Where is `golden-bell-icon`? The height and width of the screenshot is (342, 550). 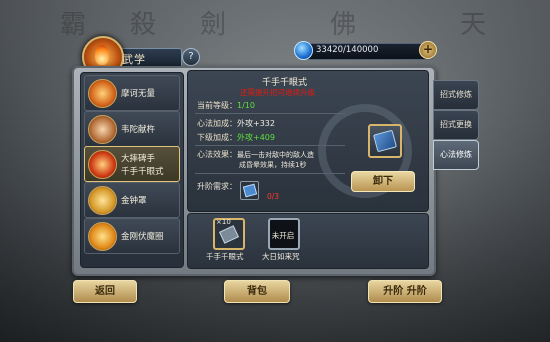 golden-bell-icon is located at coordinates (102, 200).